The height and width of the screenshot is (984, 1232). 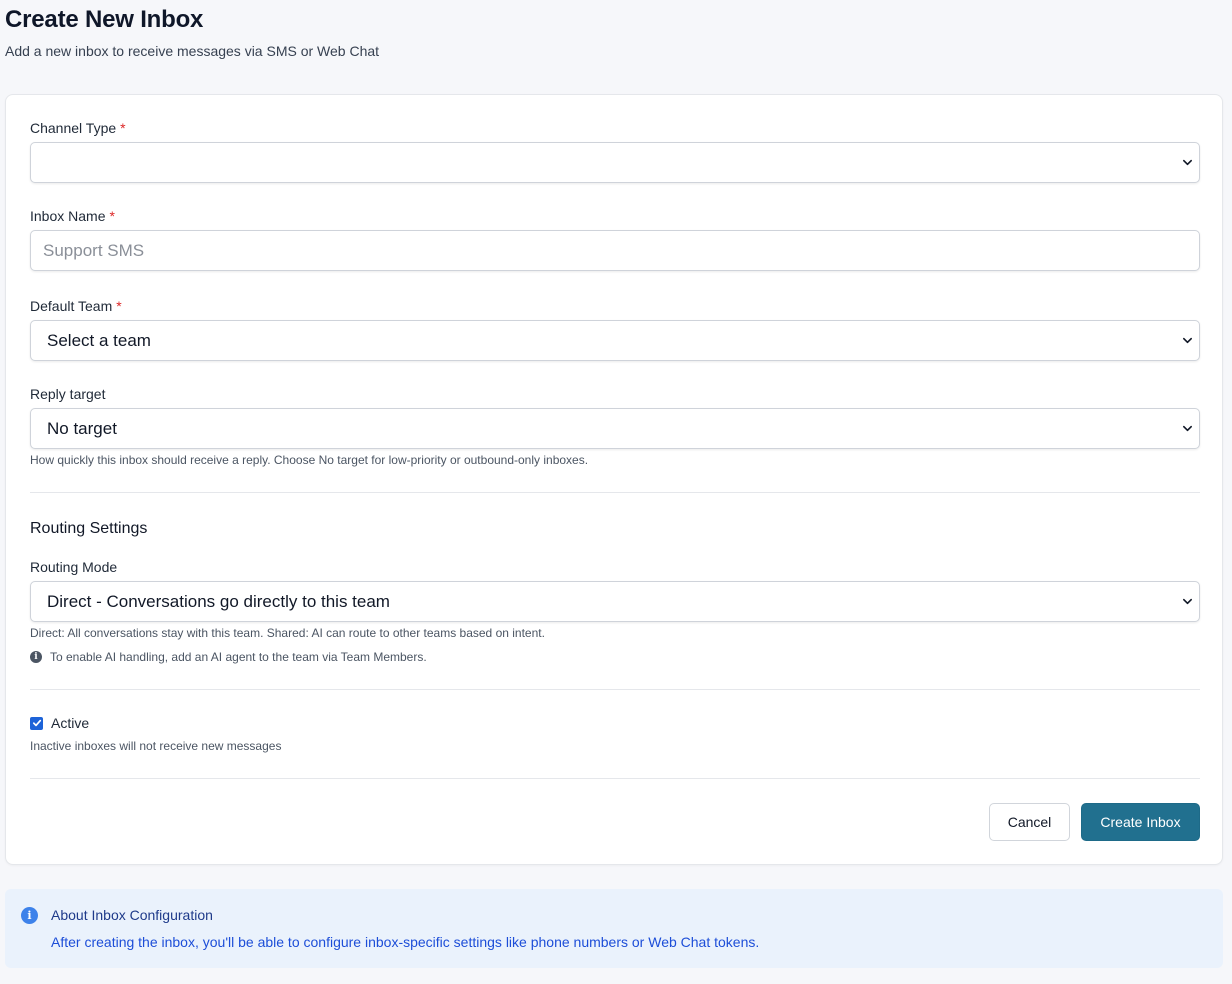 I want to click on inbox-name-label-text: Inbox Name, so click(x=68, y=216).